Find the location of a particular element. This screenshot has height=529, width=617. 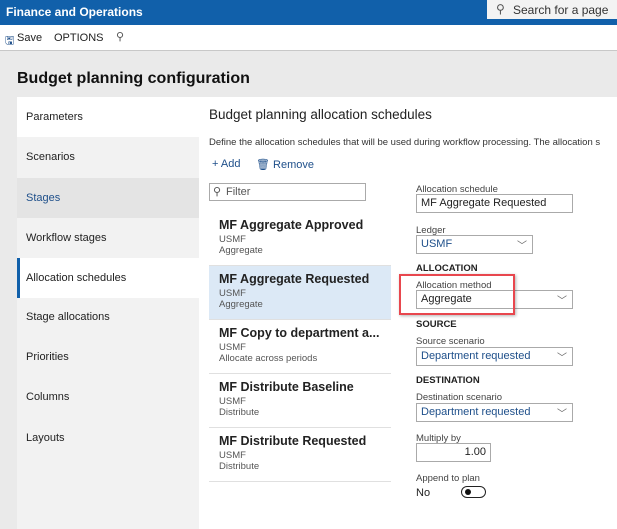

source-label: Source scenario is located at coordinates (450, 341).